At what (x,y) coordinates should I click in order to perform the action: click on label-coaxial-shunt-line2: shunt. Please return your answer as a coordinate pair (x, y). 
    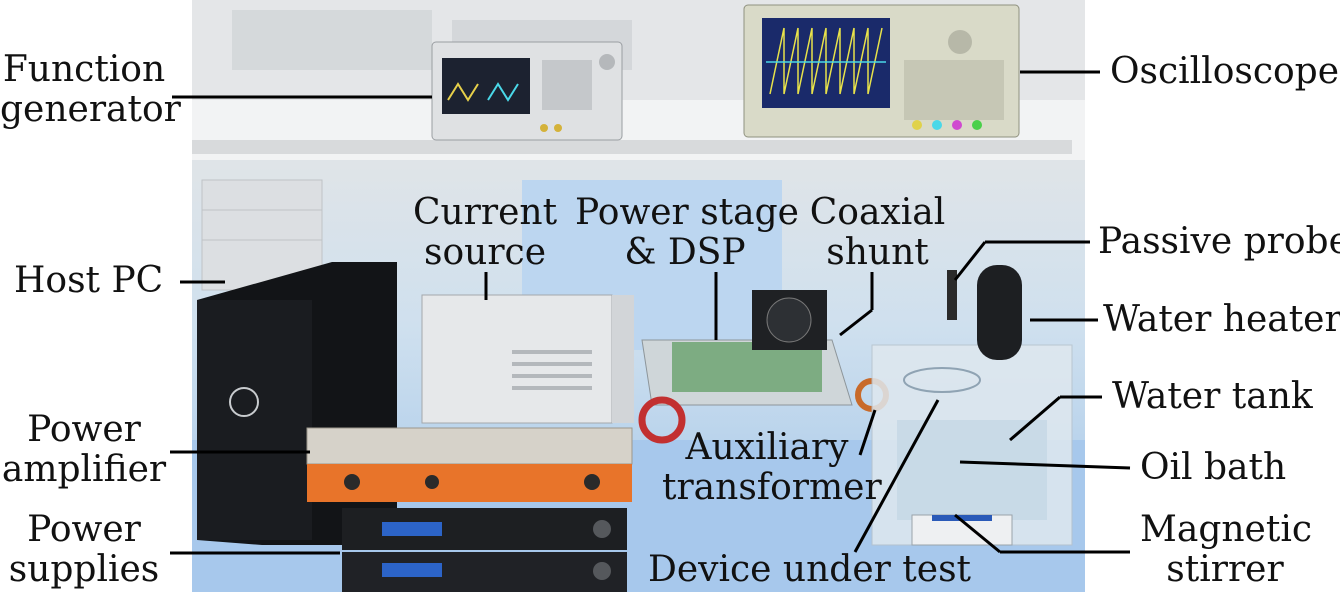
    Looking at the image, I should click on (877, 252).